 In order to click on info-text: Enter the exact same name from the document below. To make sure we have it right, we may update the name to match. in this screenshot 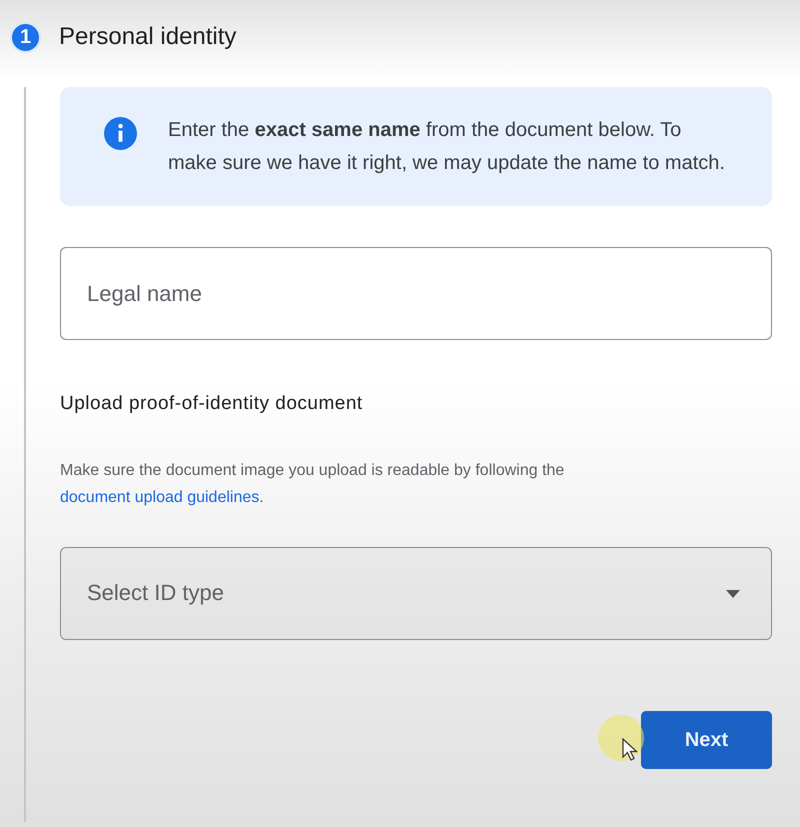, I will do `click(447, 147)`.